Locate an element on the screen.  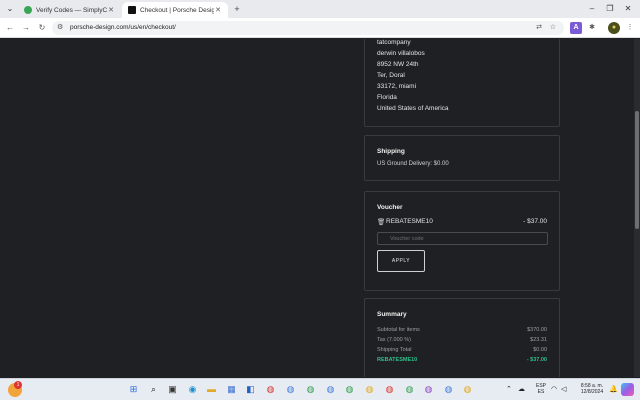
profile-avatar-icon: ● is located at coordinates (614, 28).